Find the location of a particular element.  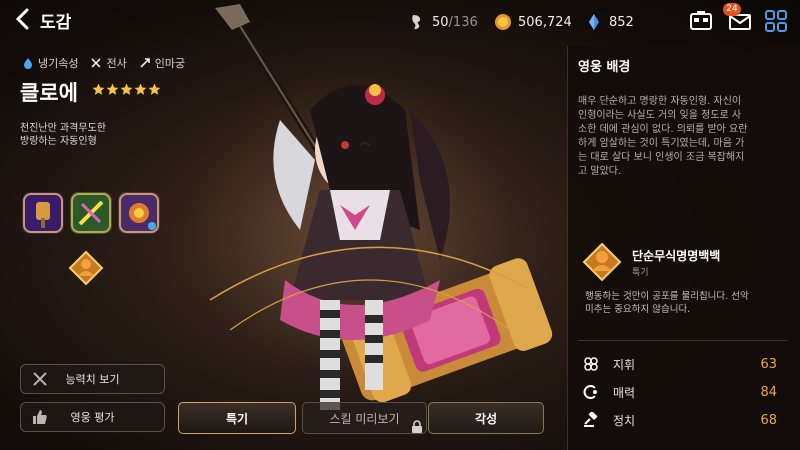

back-button is located at coordinates (23, 19).